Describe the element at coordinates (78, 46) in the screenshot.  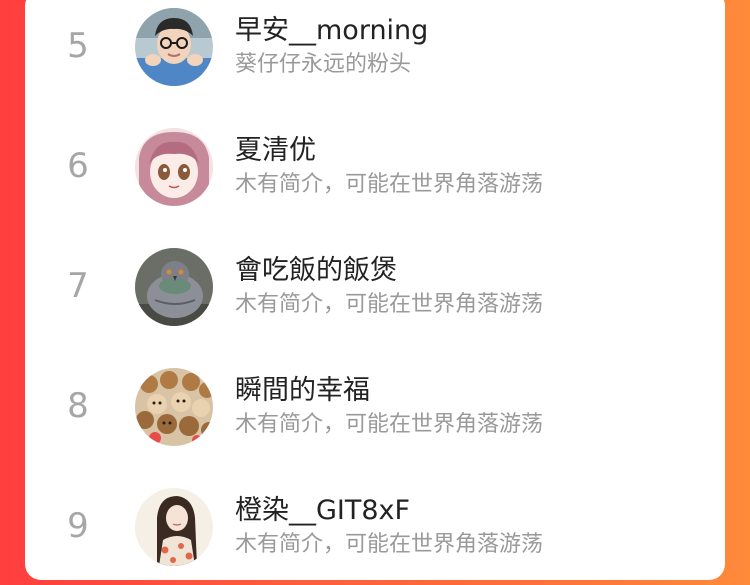
I see `rank-number: 5` at that location.